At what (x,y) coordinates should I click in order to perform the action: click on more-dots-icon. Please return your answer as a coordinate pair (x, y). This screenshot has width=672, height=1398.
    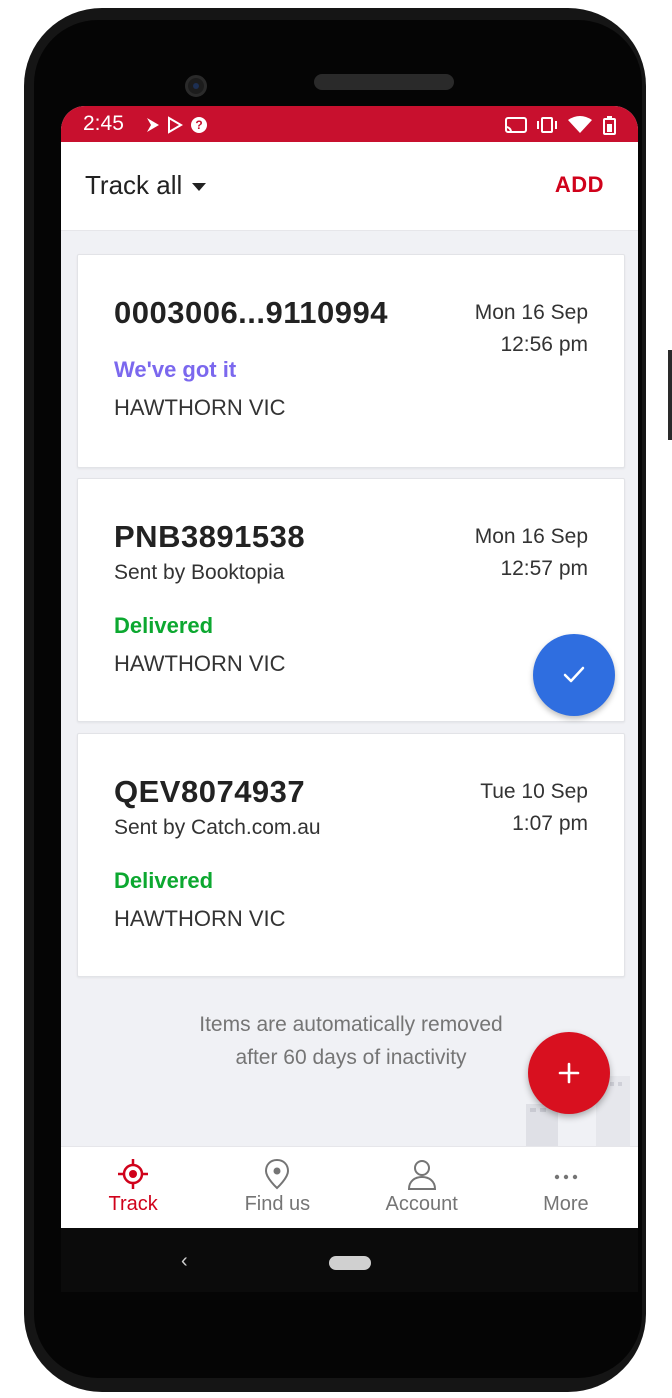
    Looking at the image, I should click on (566, 1177).